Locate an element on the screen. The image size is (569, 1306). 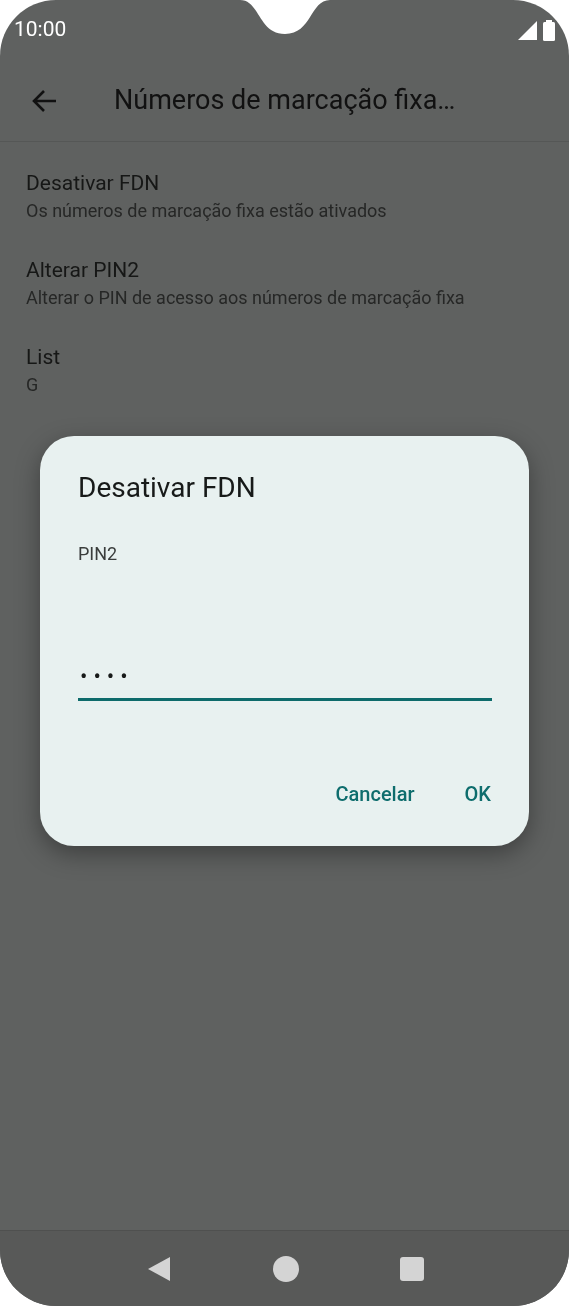
pin-input-field: •••• is located at coordinates (285, 678).